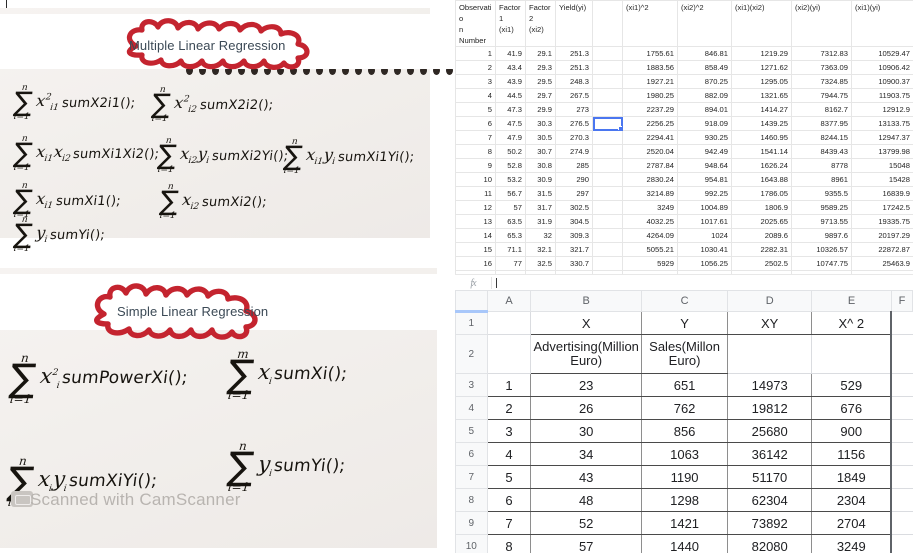  Describe the element at coordinates (475, 53) in the screenshot. I see `data-cell: 1` at that location.